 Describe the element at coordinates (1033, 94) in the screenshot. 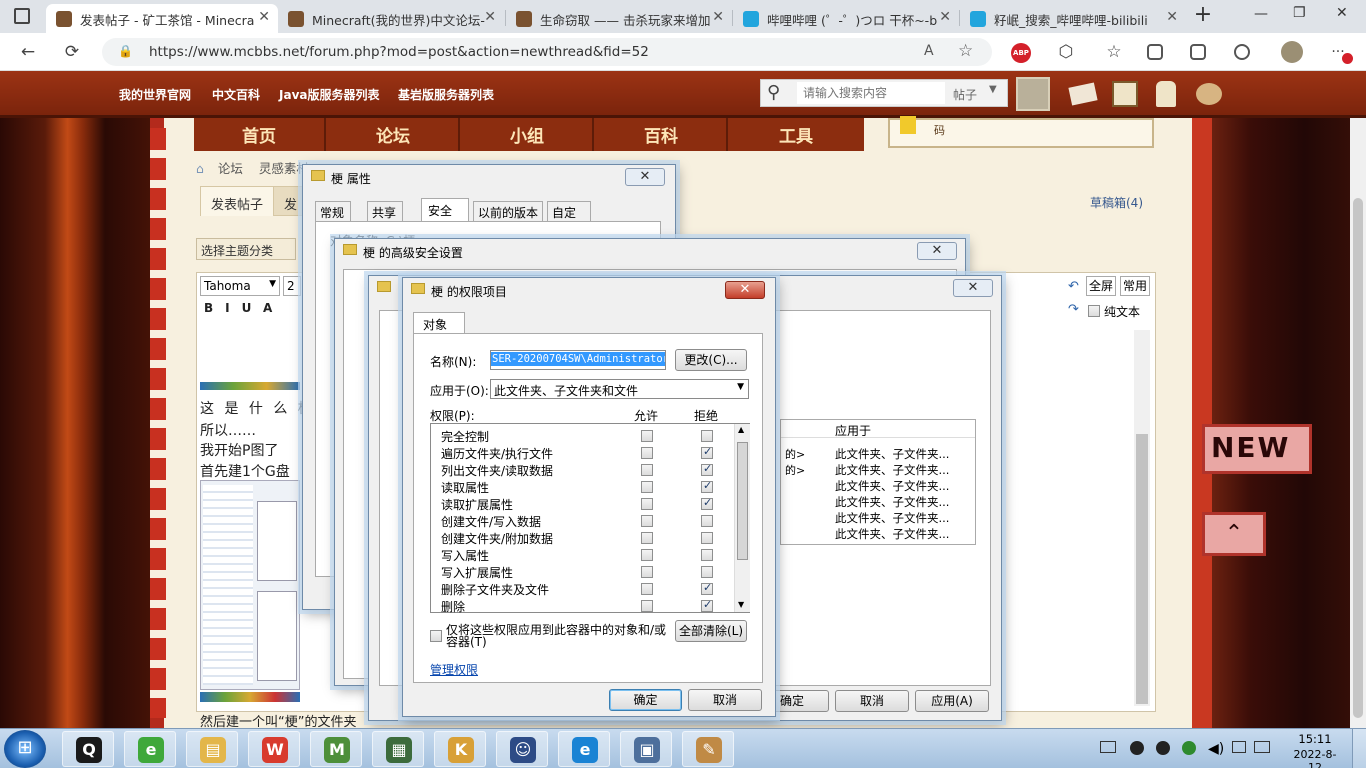

I see `user-avatar` at that location.